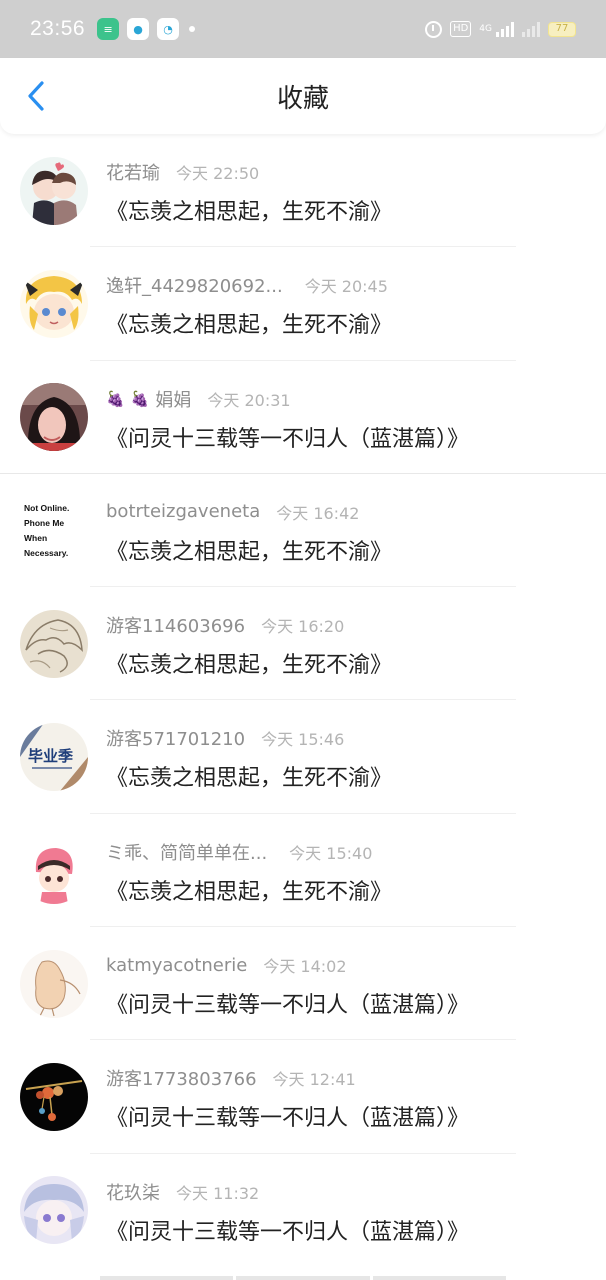  Describe the element at coordinates (44, 523) in the screenshot. I see `avatar-text: Phone Me` at that location.